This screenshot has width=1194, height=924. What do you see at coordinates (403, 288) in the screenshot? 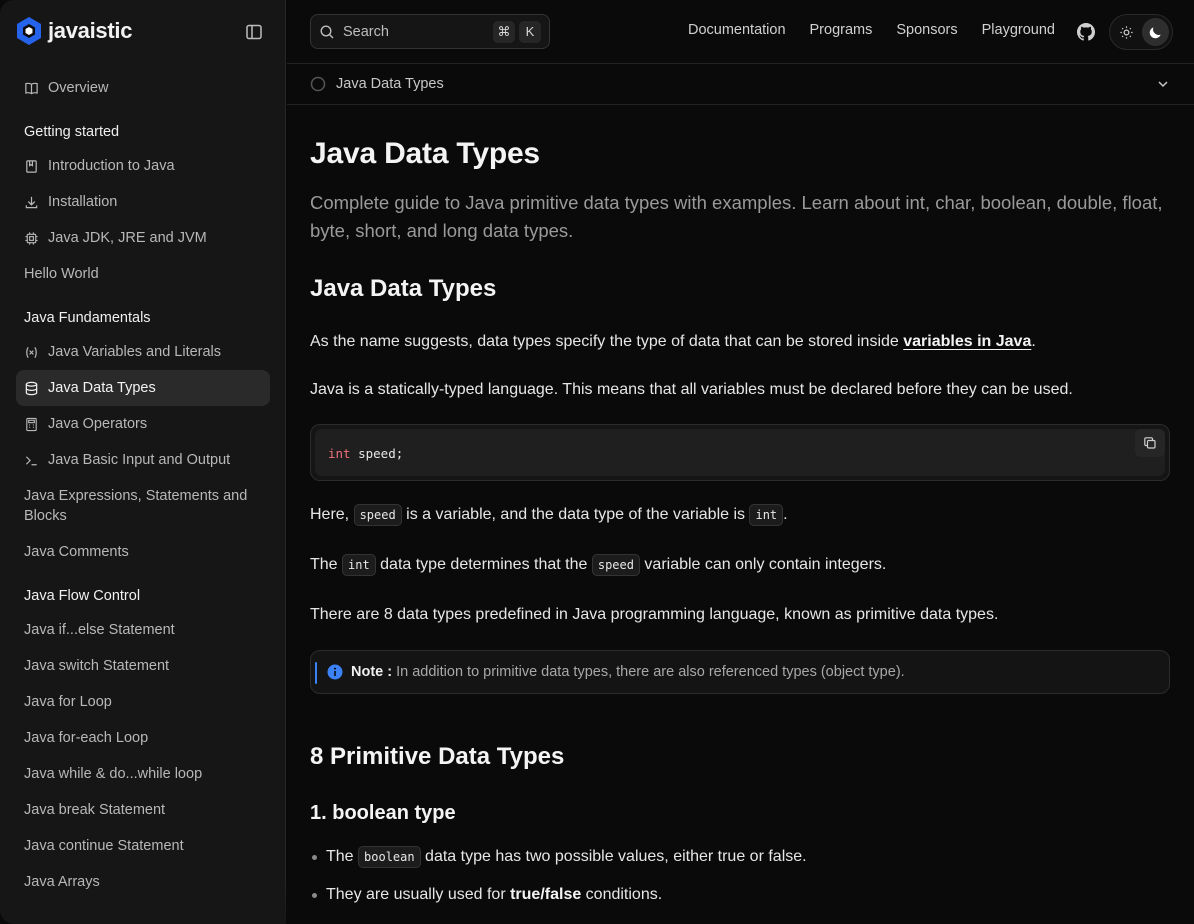
I see `heading-java-data-types: Java Data Types` at bounding box center [403, 288].